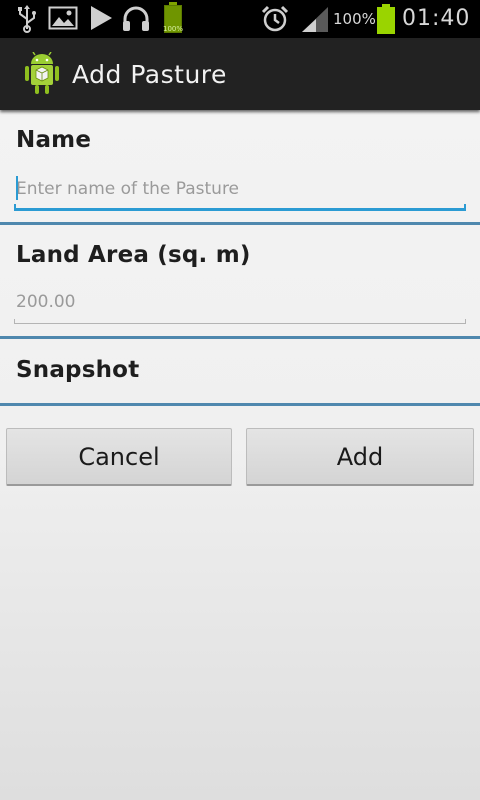  I want to click on signal-percent: 100%, so click(354, 19).